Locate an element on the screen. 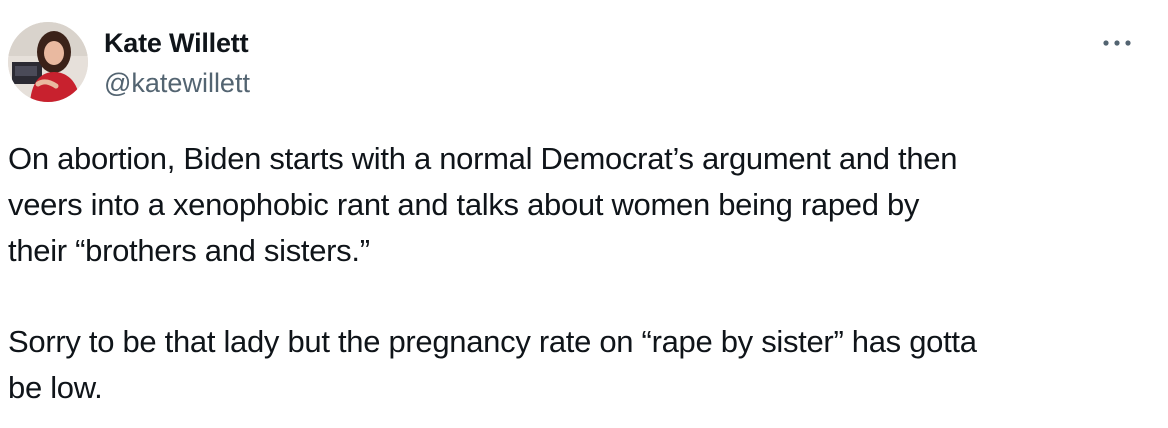  profile-photo-icon is located at coordinates (48, 62).